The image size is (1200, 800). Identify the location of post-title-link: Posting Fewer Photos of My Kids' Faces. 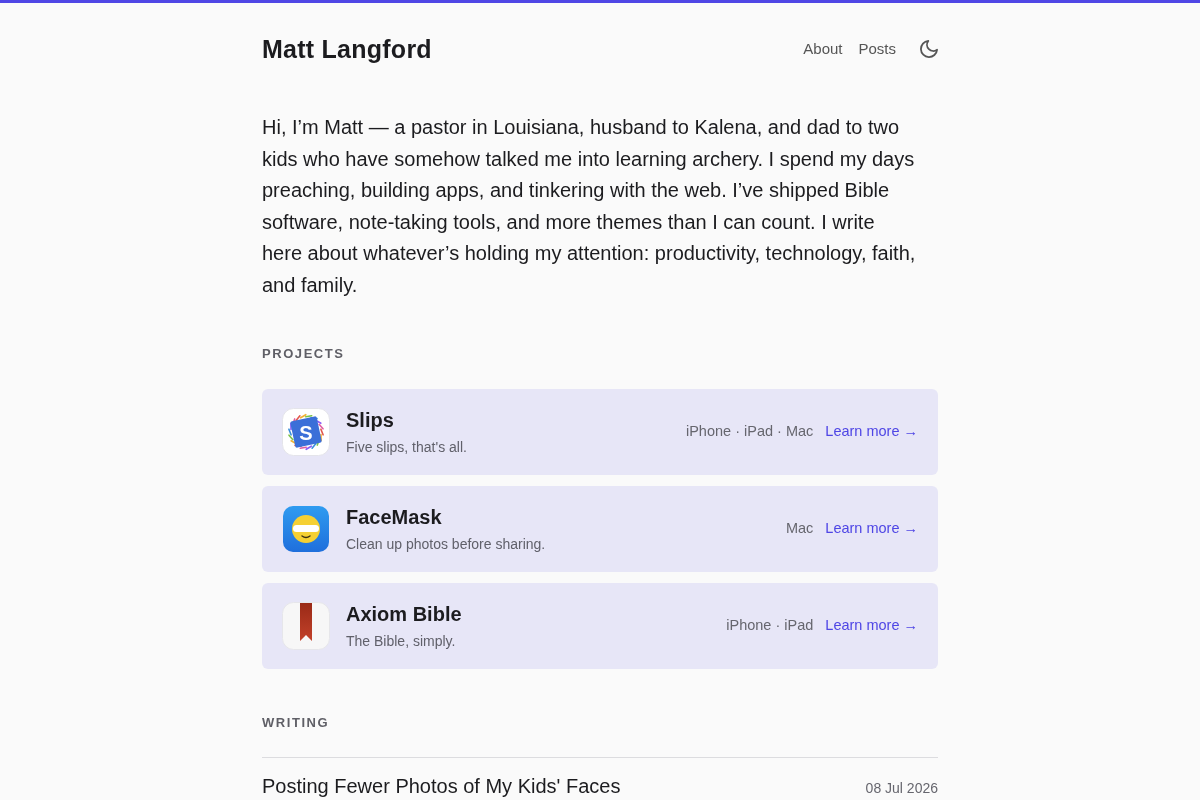
(441, 785).